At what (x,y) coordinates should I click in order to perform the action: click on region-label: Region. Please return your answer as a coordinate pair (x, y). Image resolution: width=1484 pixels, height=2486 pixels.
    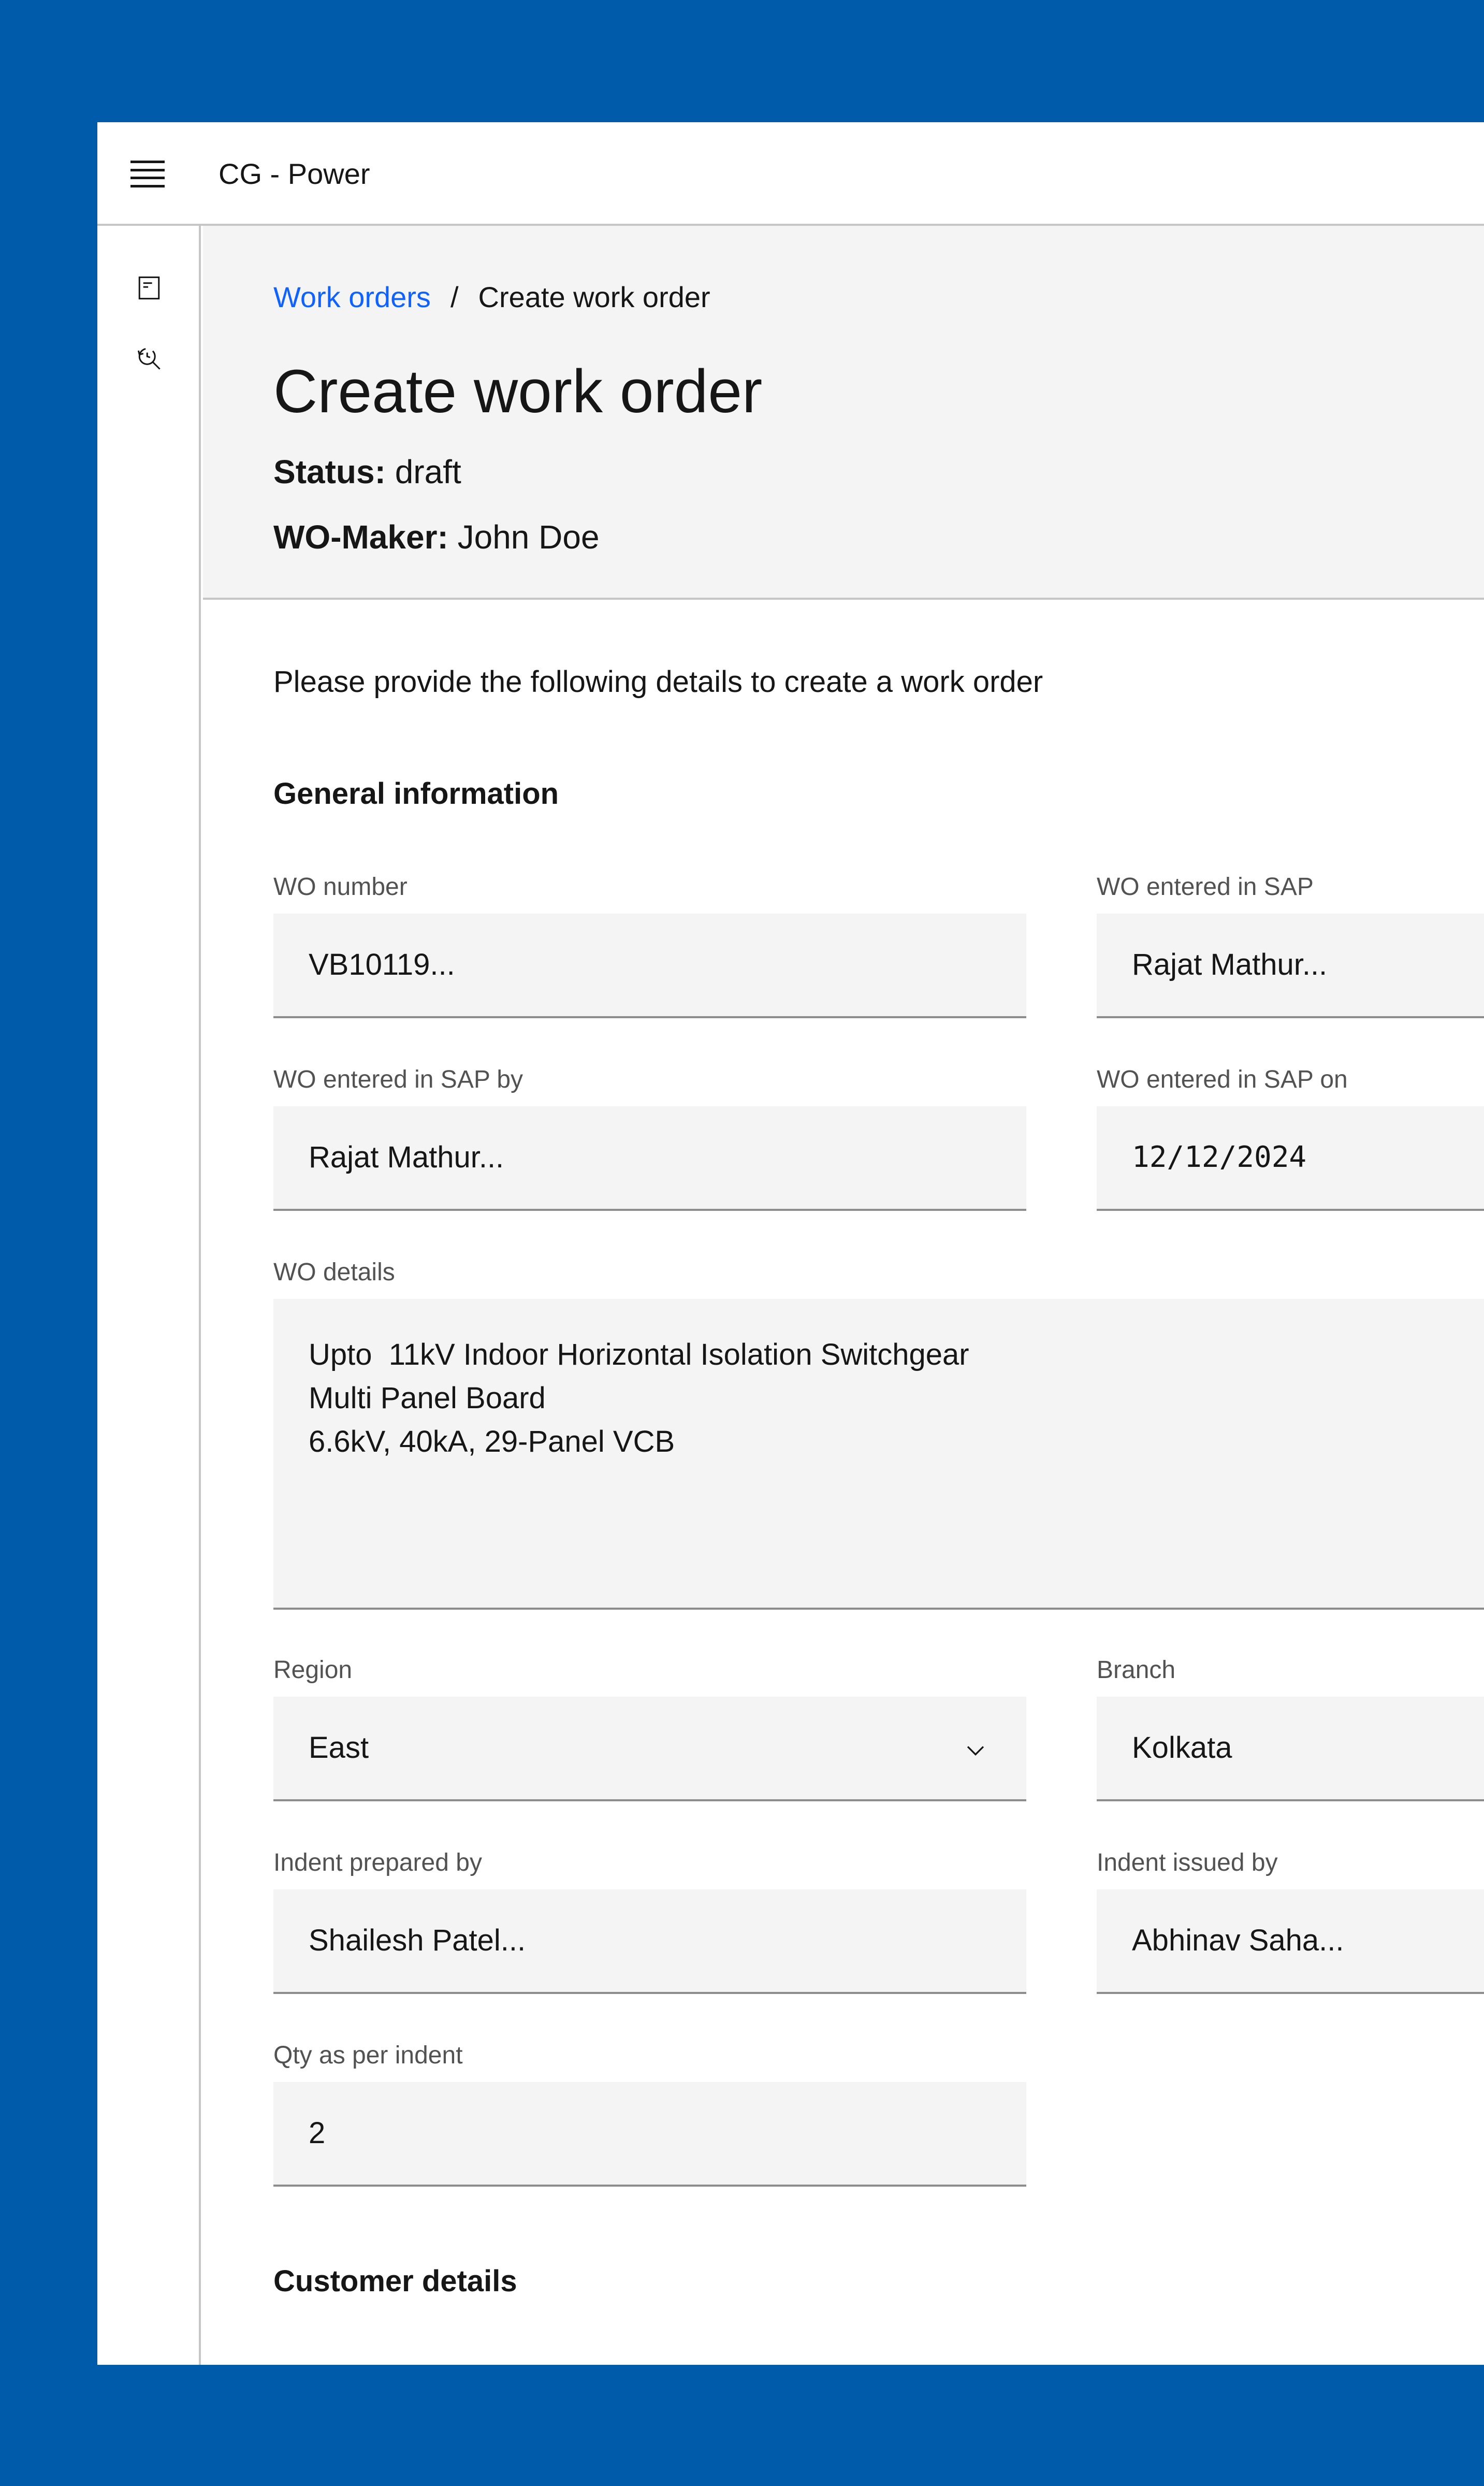
    Looking at the image, I should click on (313, 1670).